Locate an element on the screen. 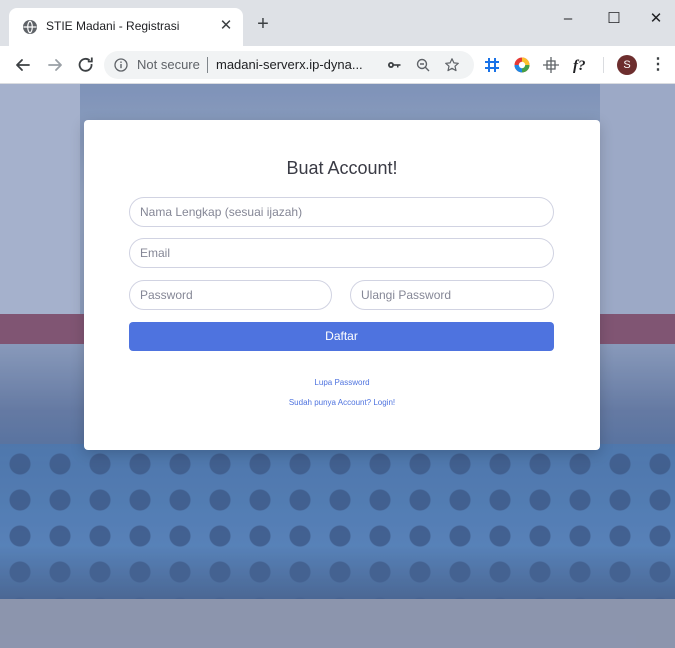  browser-menu-icon: ⋮ is located at coordinates (658, 65).